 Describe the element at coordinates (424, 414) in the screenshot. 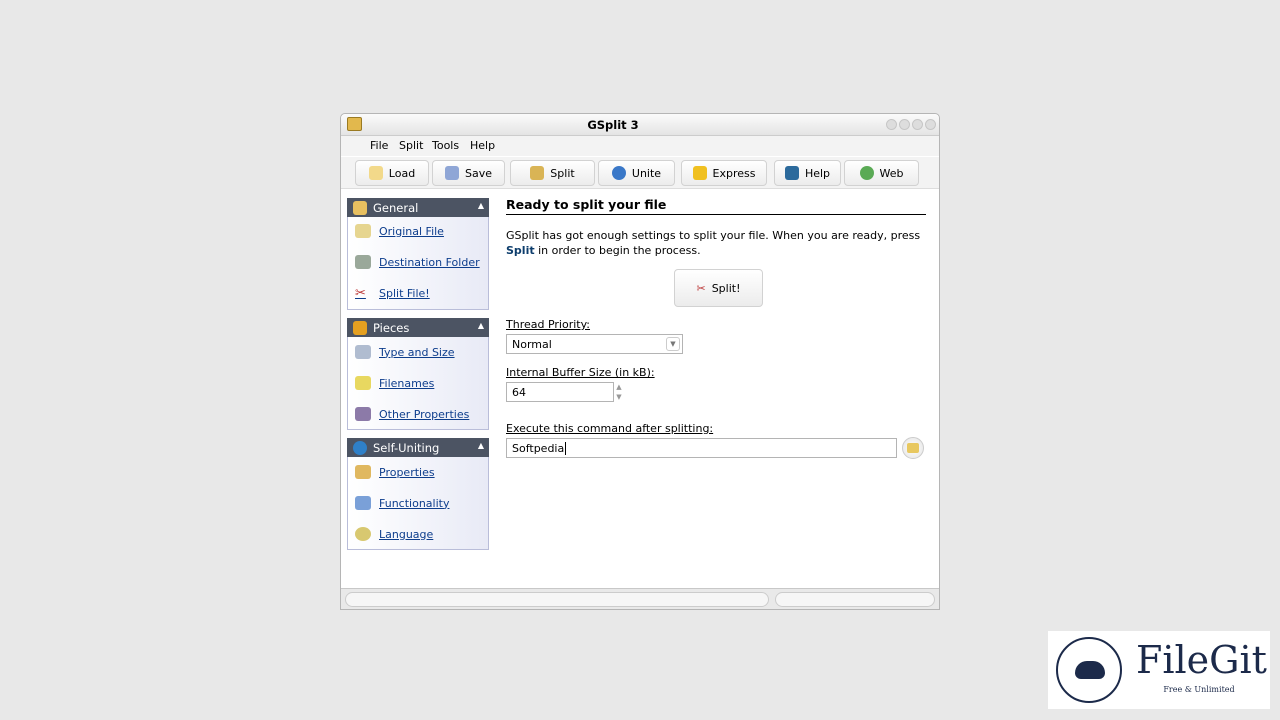

I see `other-properties-label: Other Properties` at that location.